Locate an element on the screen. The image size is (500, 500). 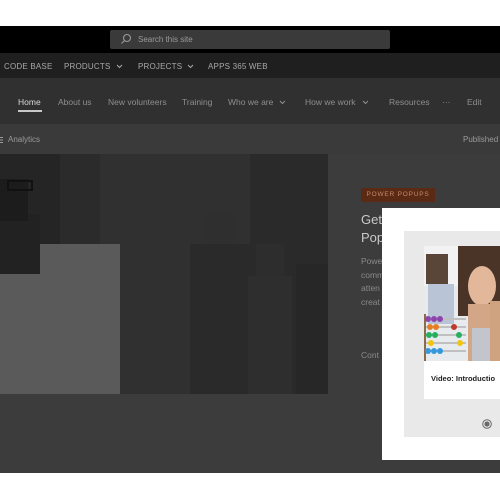
site-nav-label: Resources is located at coordinates (409, 102).